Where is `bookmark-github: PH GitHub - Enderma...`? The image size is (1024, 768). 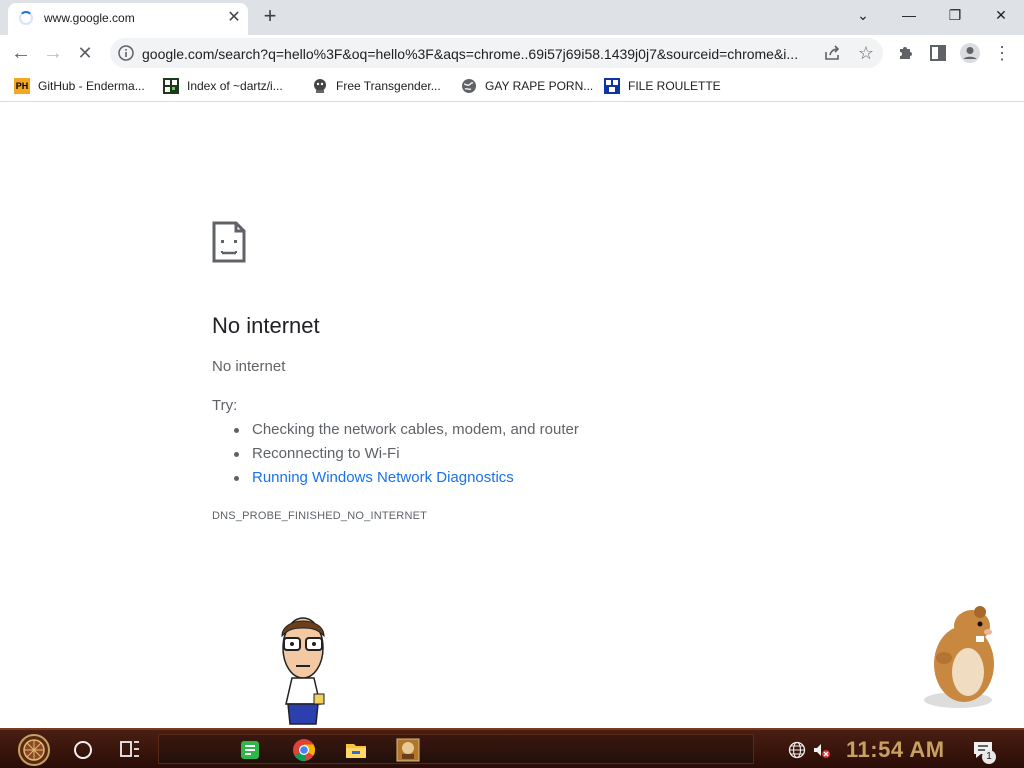
bookmark-github: PH GitHub - Enderma... is located at coordinates (84, 86).